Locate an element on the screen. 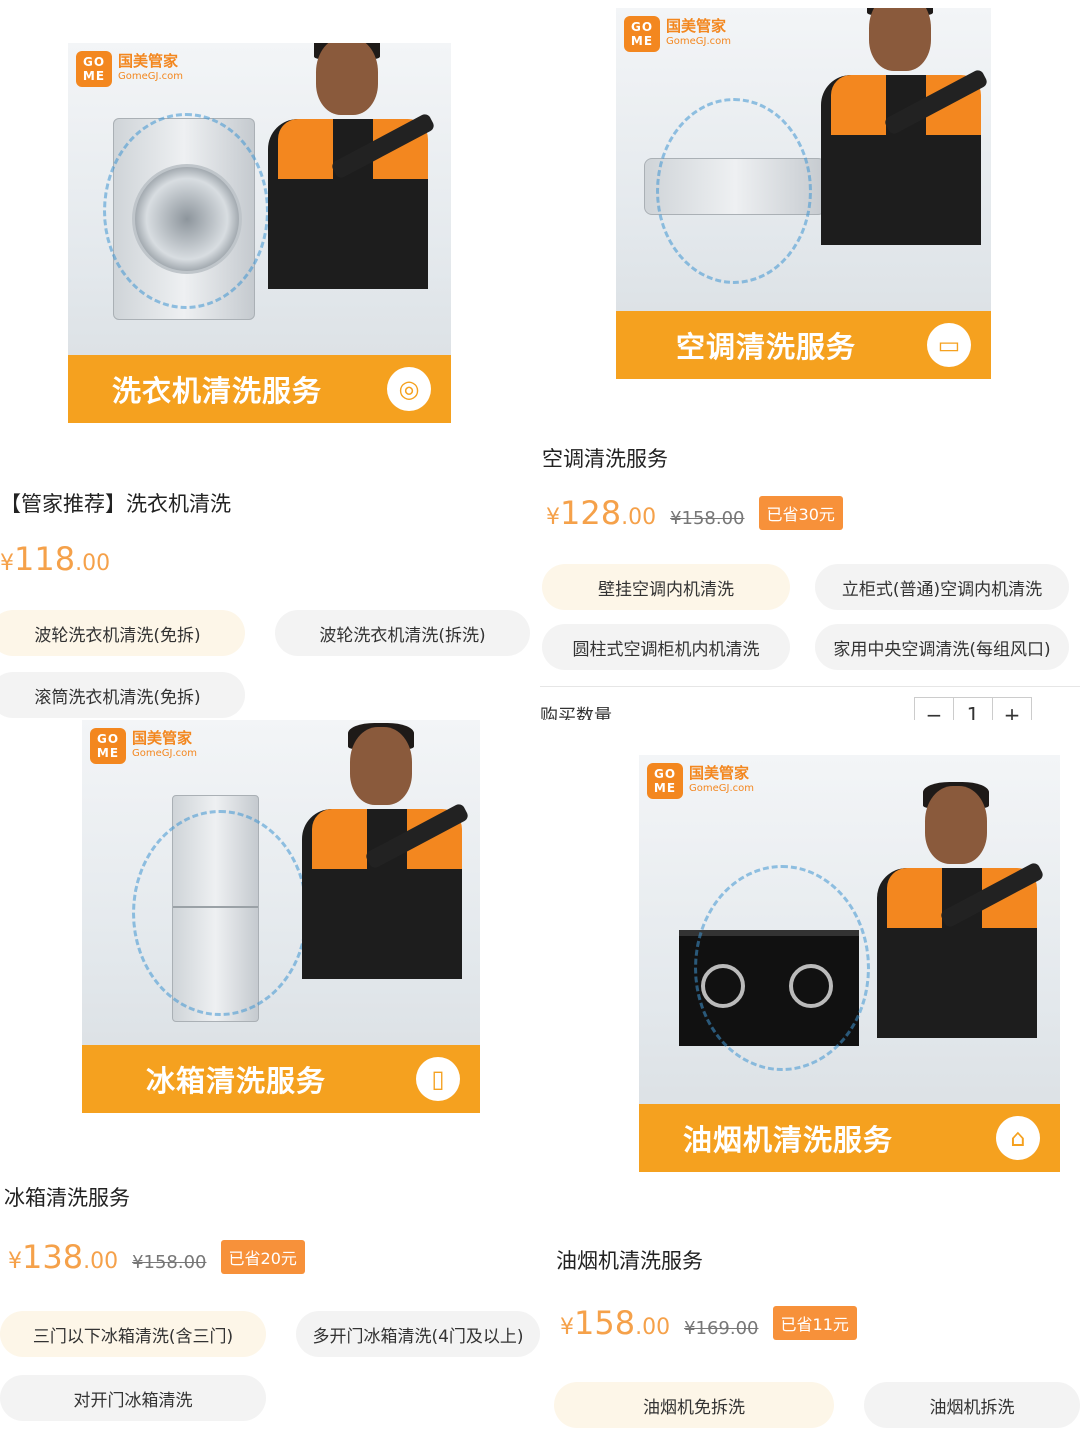 The width and height of the screenshot is (1080, 1439). washer-option-2: 滚筒洗衣机清洗(免拆) is located at coordinates (122, 695).